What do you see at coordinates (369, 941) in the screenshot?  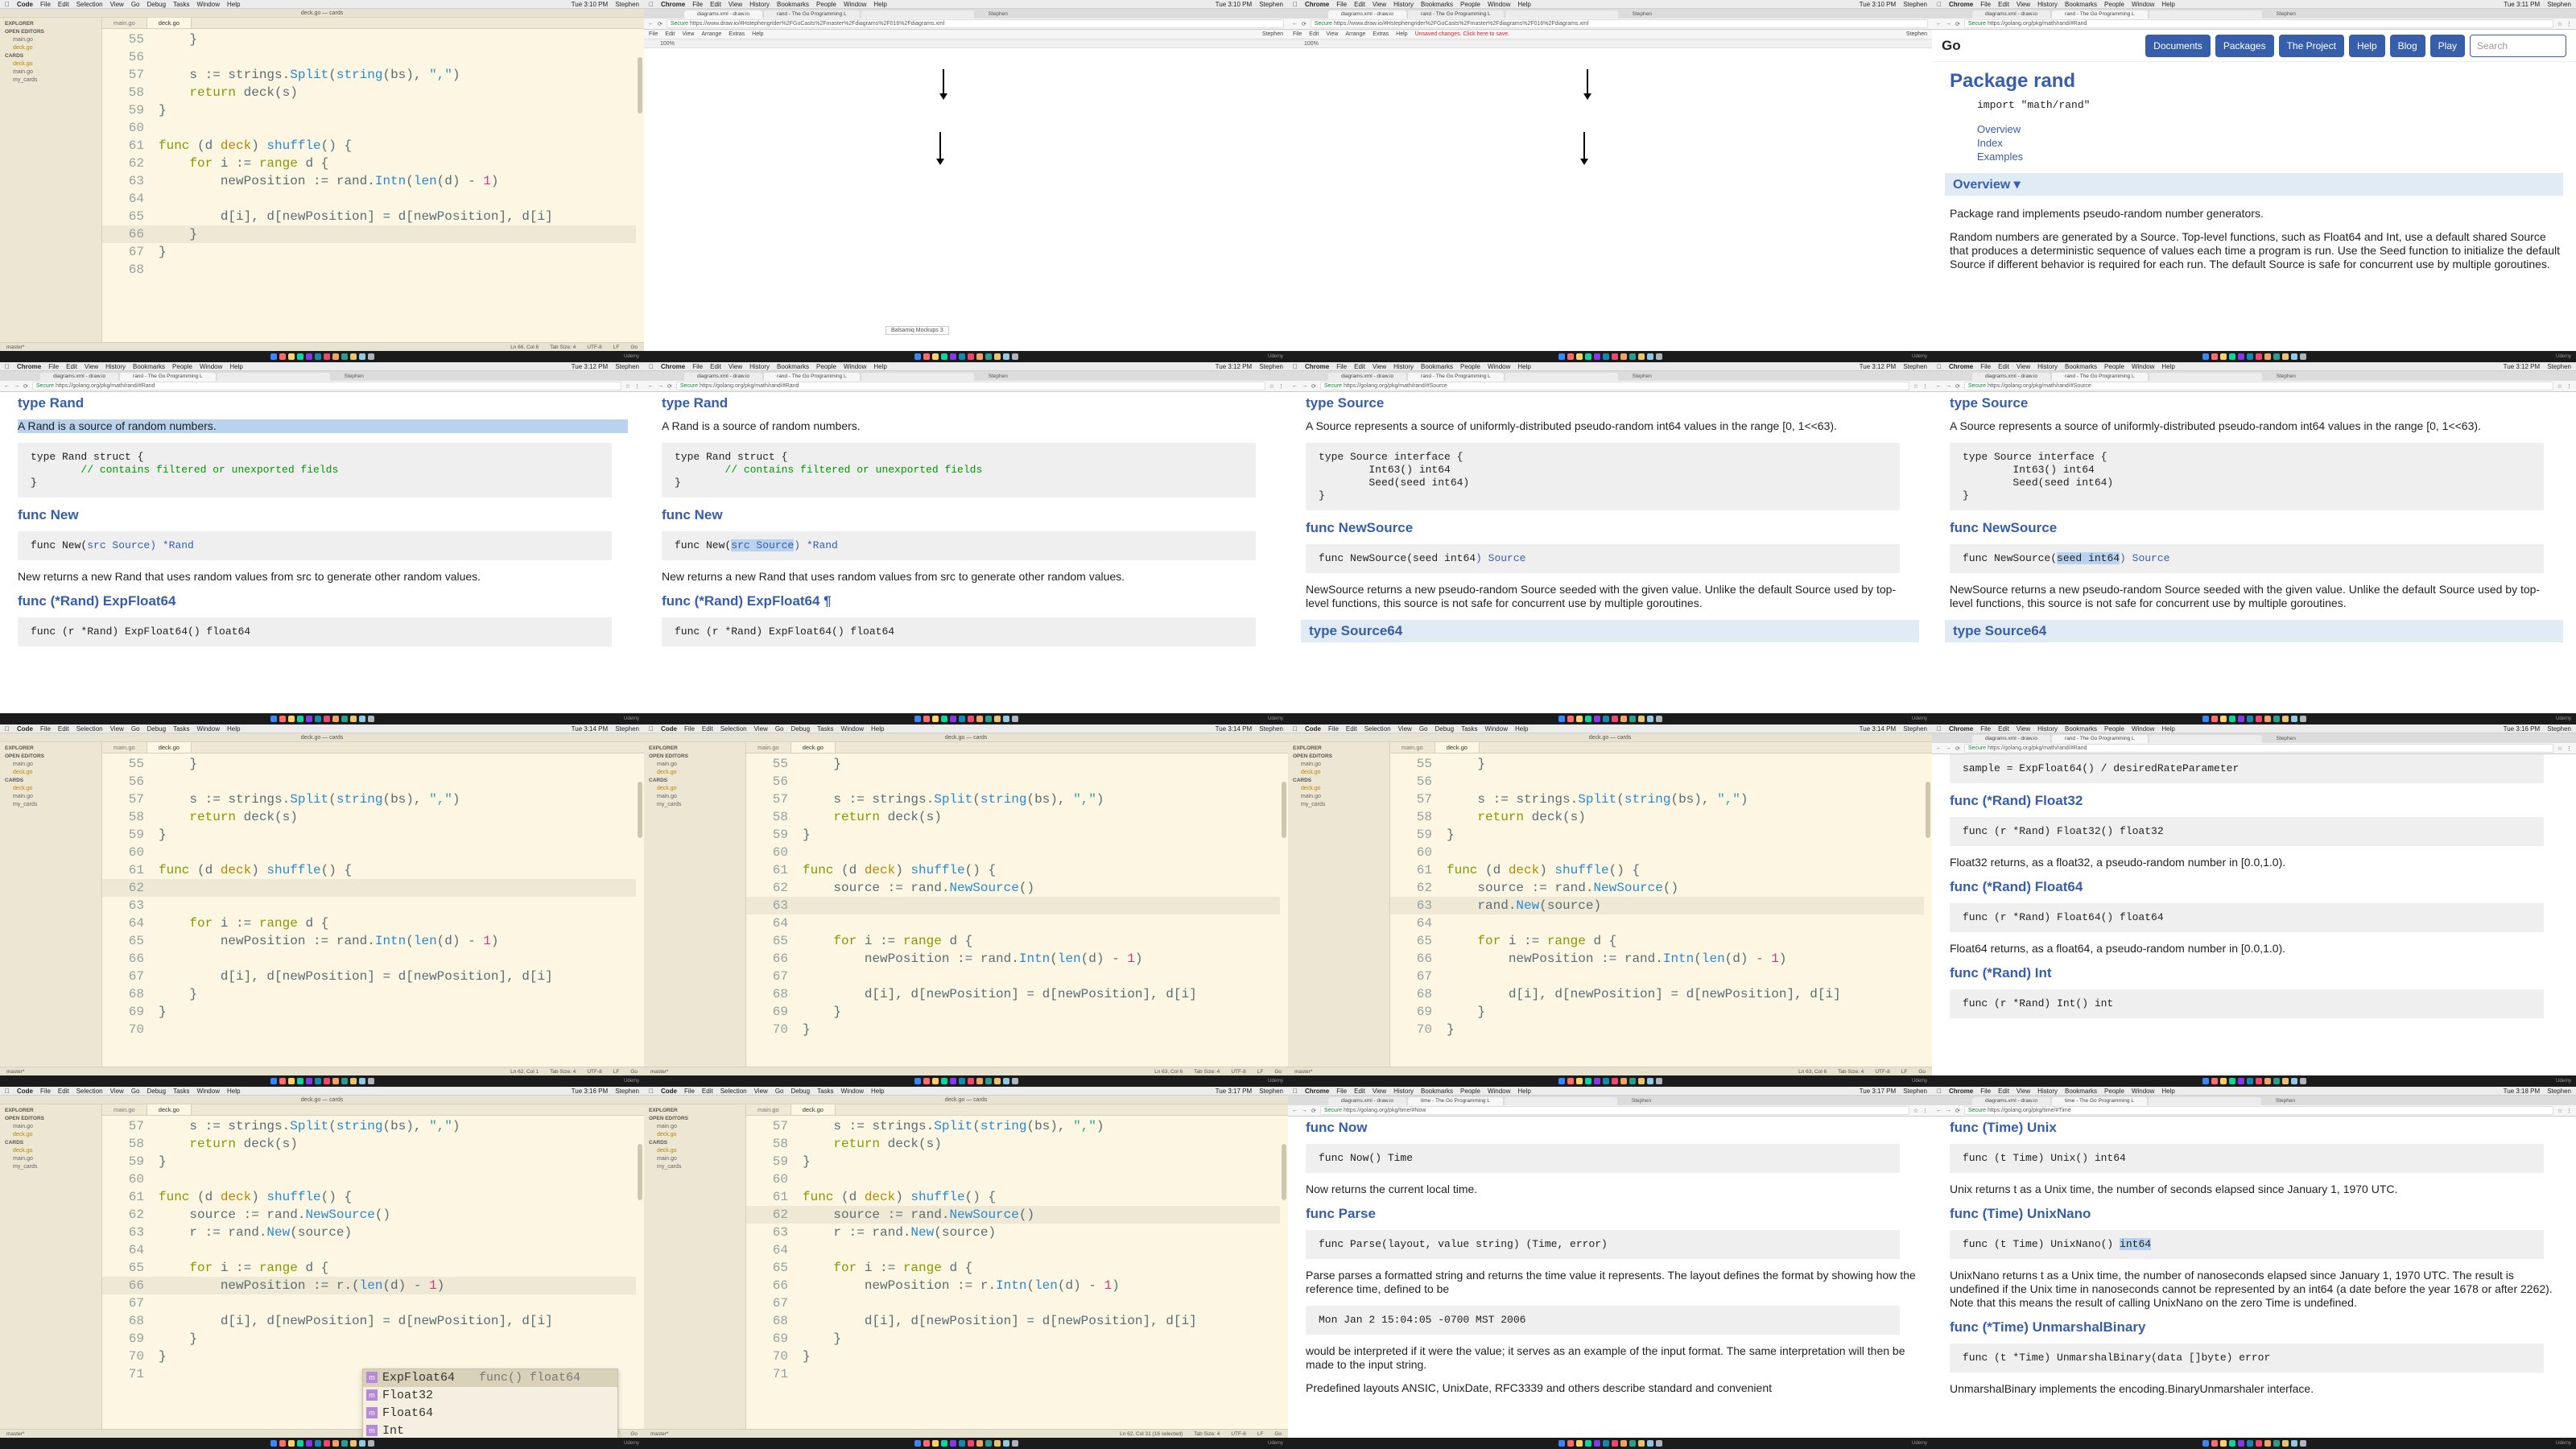 I see `code-line: 65 newPosition := rand.Intn(len(d) - 1)` at bounding box center [369, 941].